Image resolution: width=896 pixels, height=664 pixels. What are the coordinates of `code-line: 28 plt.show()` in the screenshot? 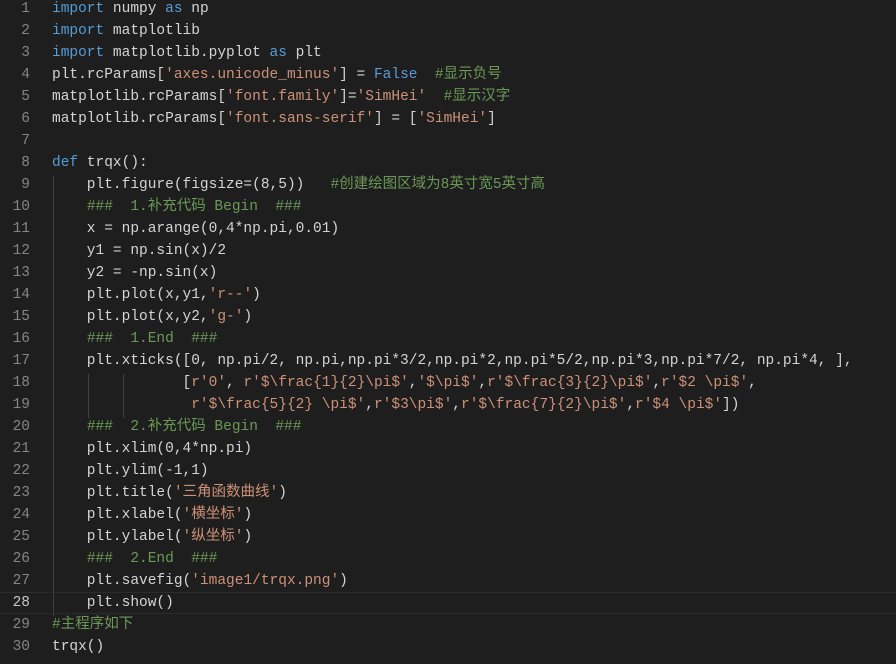 It's located at (448, 603).